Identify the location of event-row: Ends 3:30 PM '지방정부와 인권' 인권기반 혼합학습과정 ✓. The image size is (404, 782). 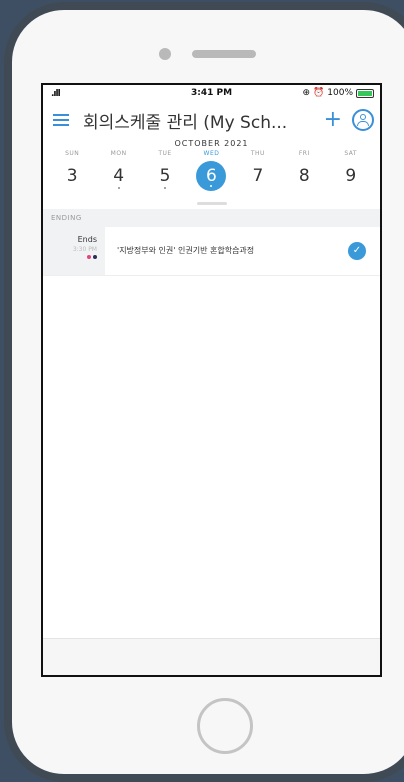
(211, 251).